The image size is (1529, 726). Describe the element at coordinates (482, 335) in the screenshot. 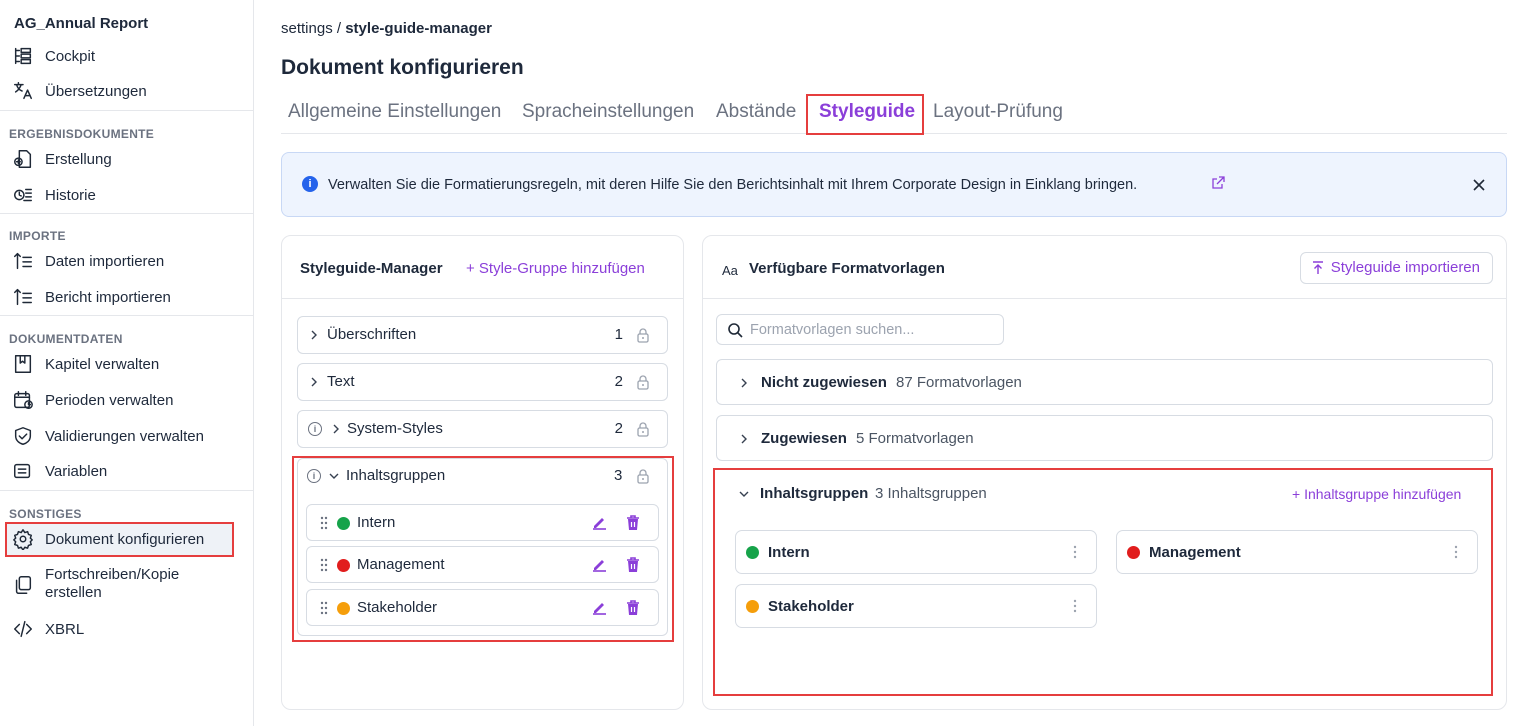

I see `style-group-row: Überschriften 1` at that location.